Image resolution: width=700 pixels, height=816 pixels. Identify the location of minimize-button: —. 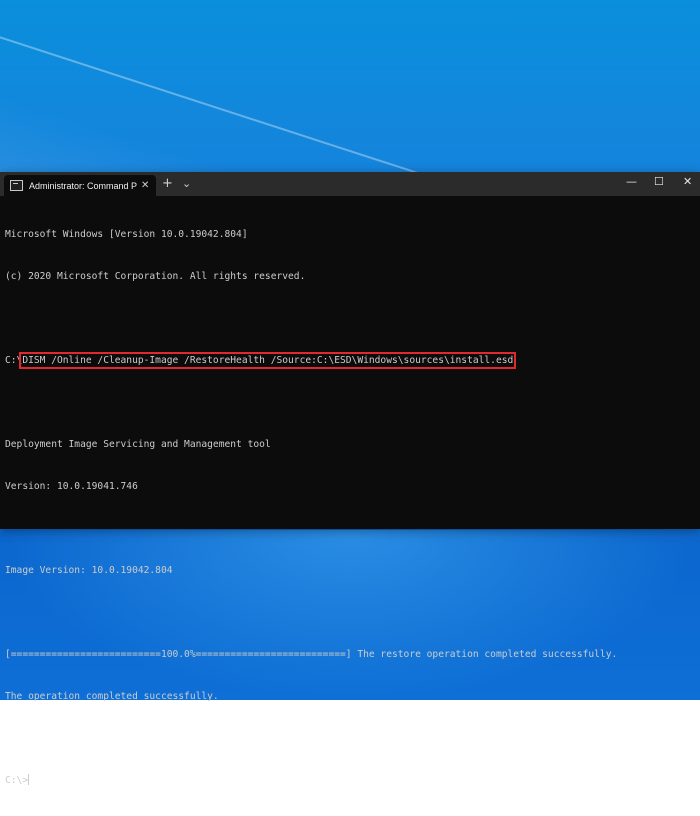
(631, 181).